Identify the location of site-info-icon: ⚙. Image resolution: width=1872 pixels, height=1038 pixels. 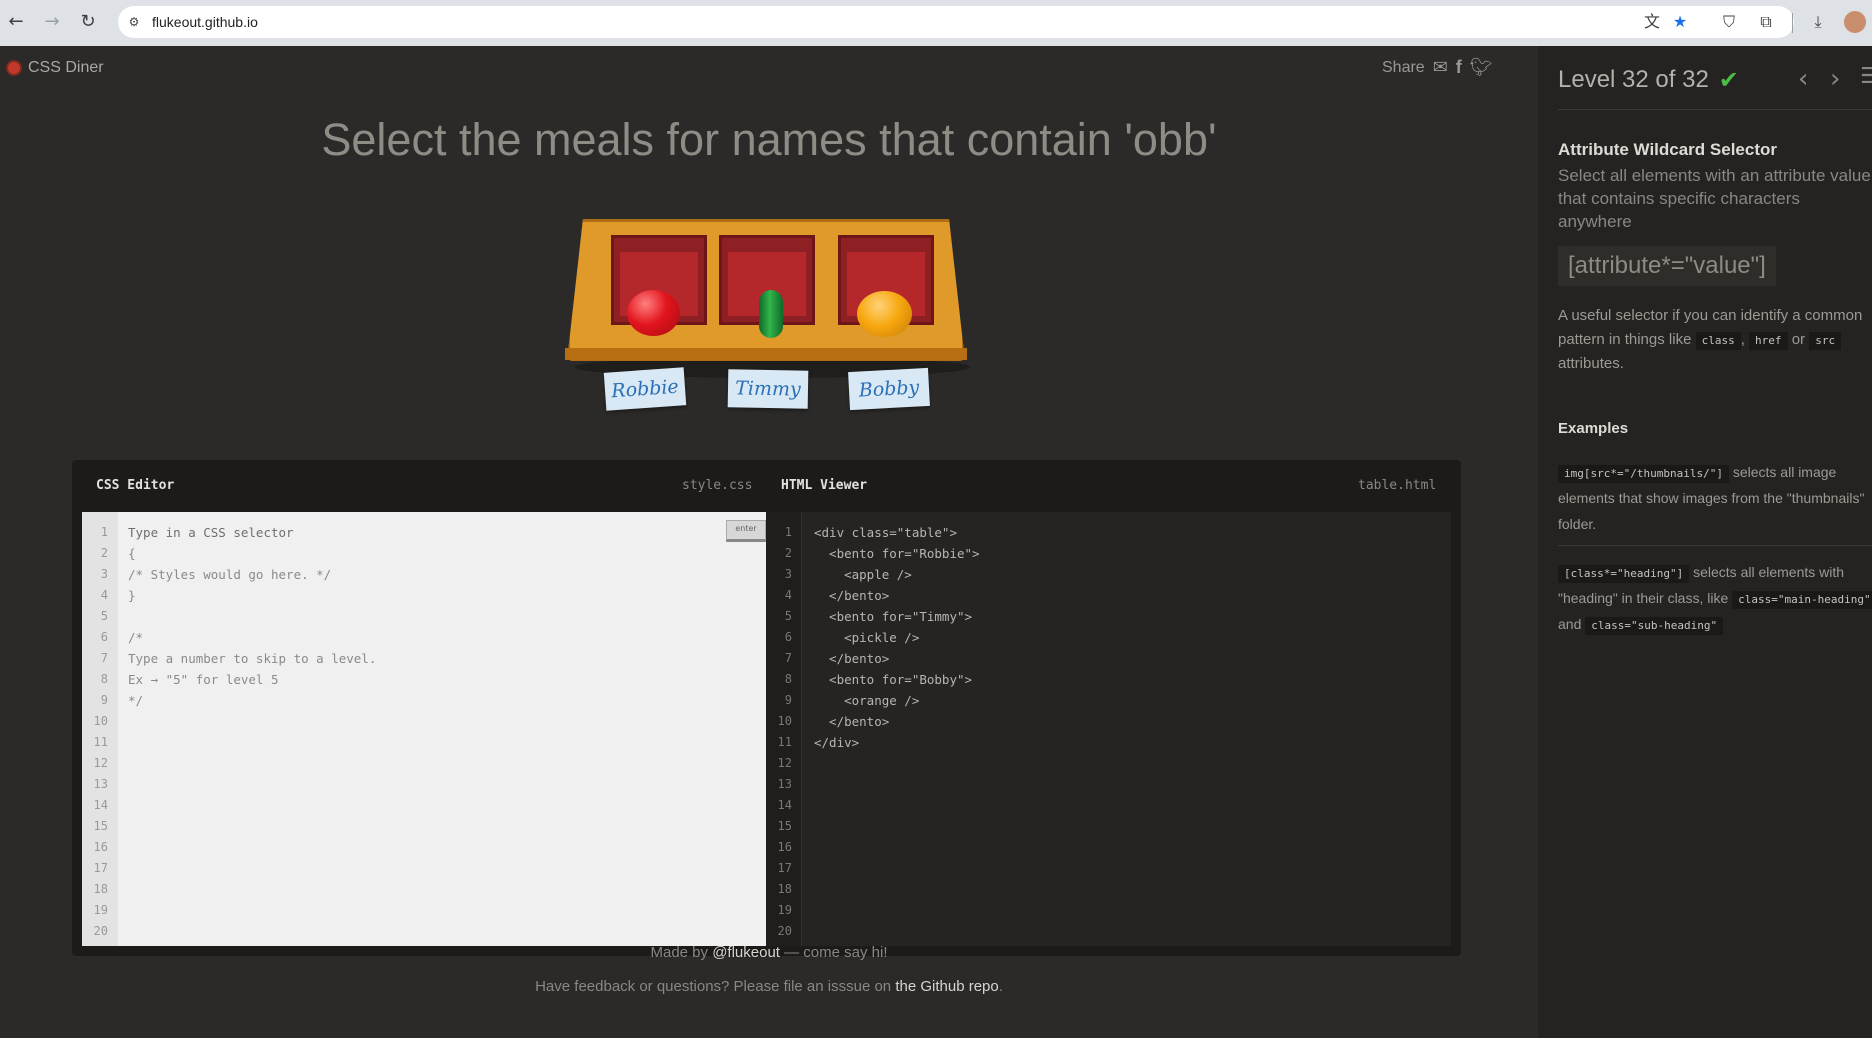
(134, 22).